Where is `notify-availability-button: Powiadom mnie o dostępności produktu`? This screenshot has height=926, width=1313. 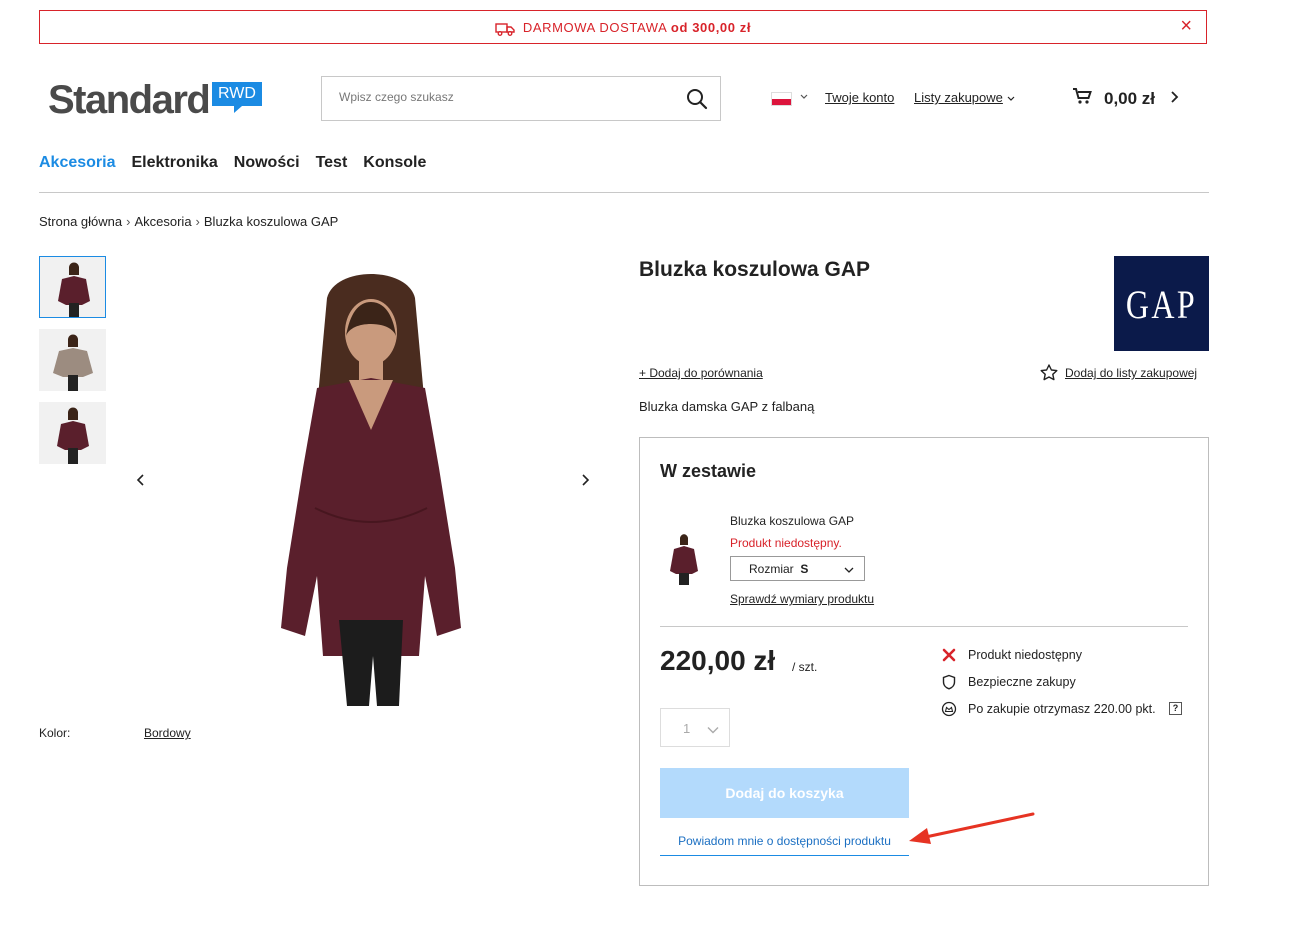 notify-availability-button: Powiadom mnie o dostępności produktu is located at coordinates (784, 844).